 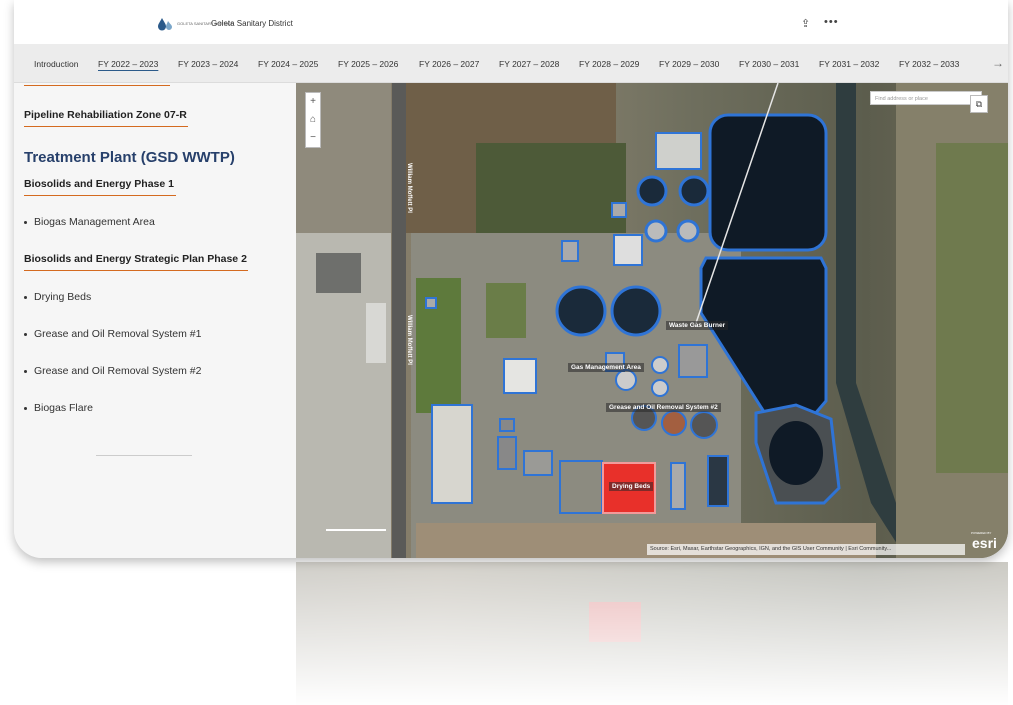 I want to click on heading-pipeline: Pipeline Rehabiliation Zone 07-R, so click(x=106, y=118).